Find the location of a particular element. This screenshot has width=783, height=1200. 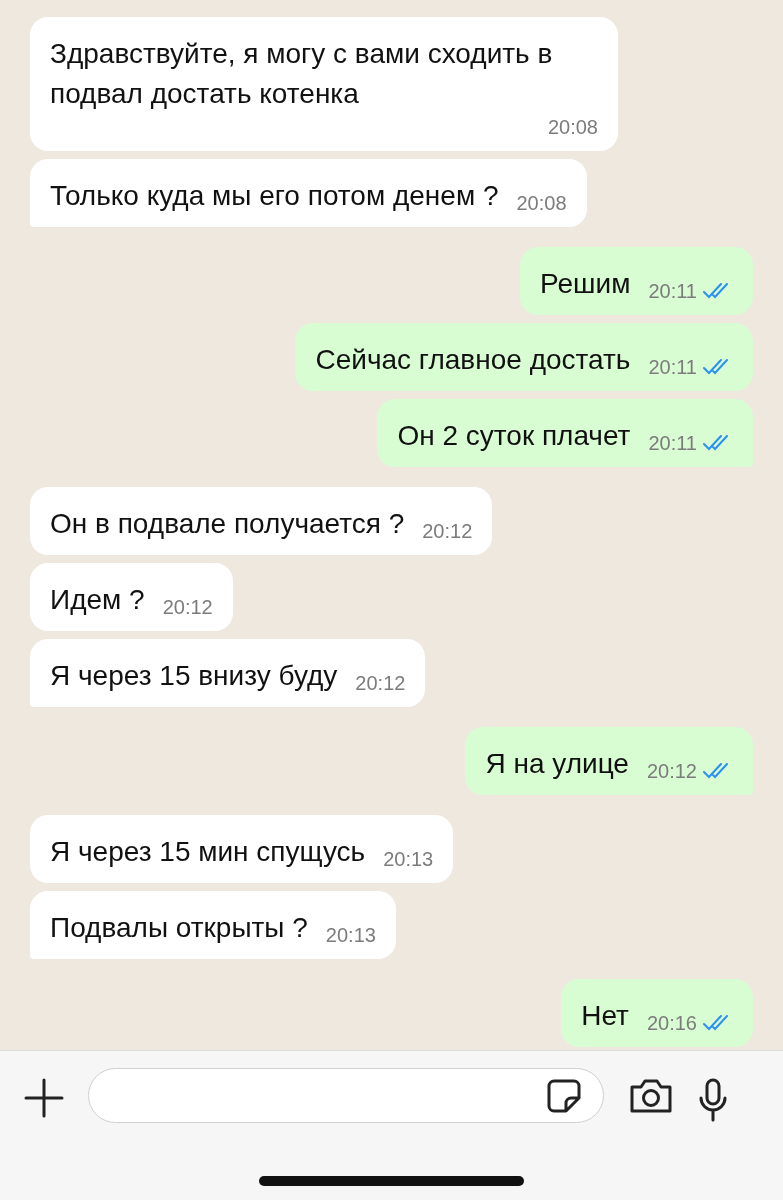

message-text: Я на улице is located at coordinates (557, 764).